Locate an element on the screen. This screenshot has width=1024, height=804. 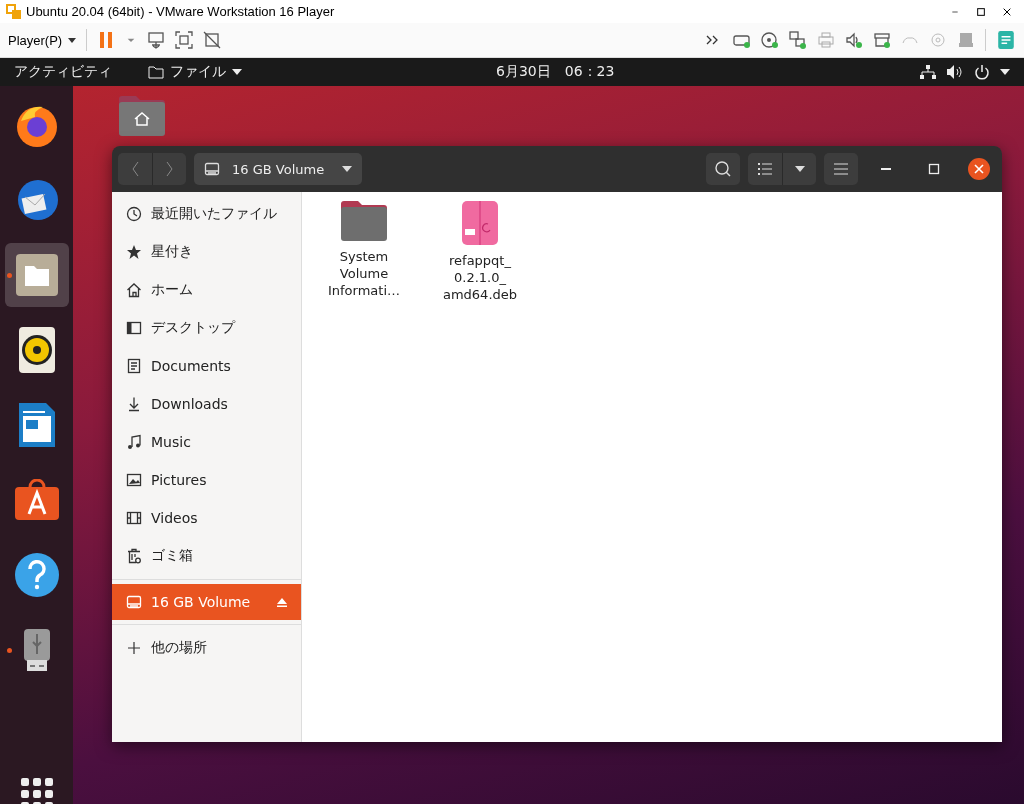
vmware-logo-icon is located at coordinates (14, 11).